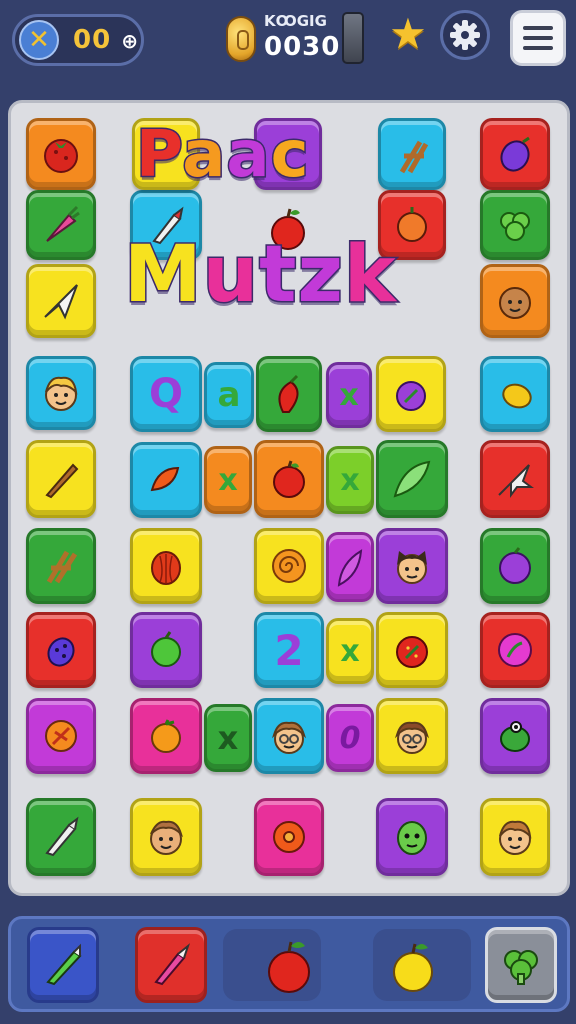  I want to click on tile-broccoli, so click(515, 225).